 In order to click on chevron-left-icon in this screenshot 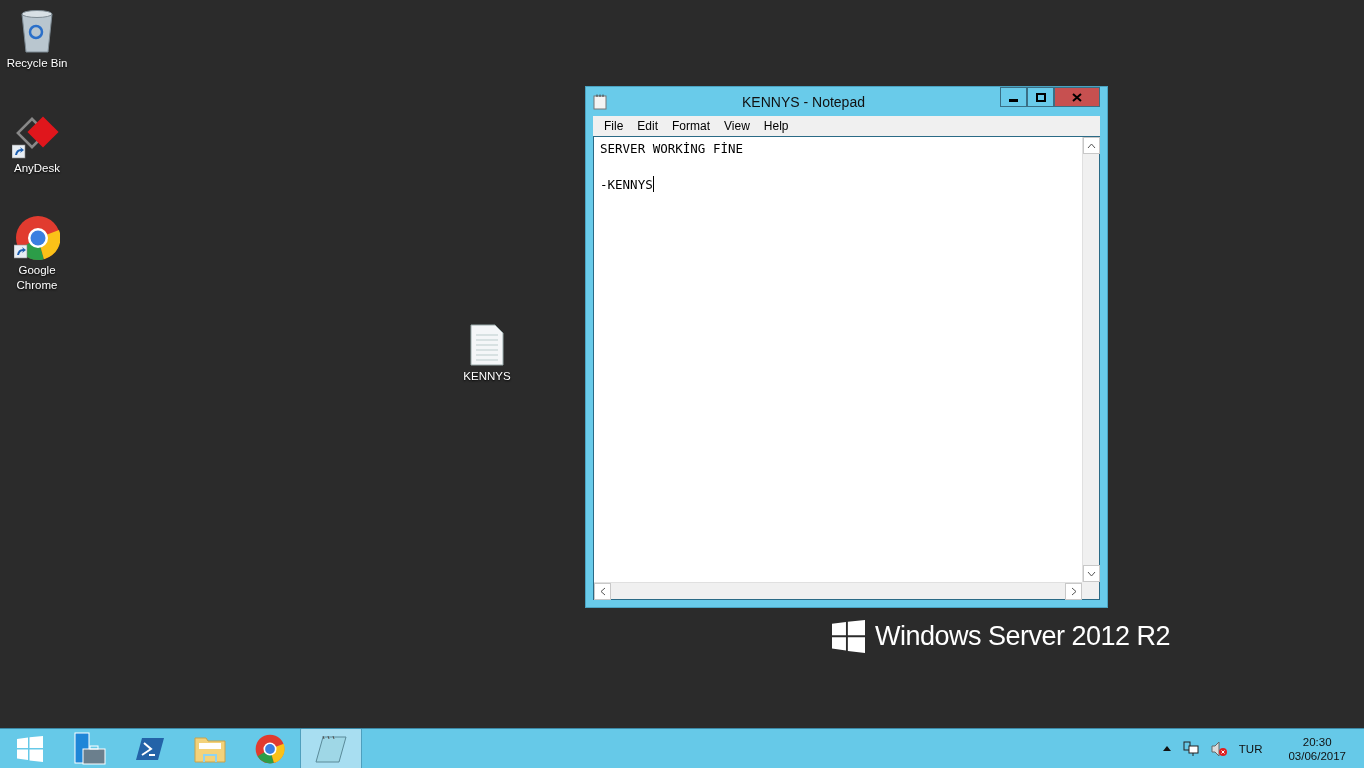, I will do `click(602, 591)`.